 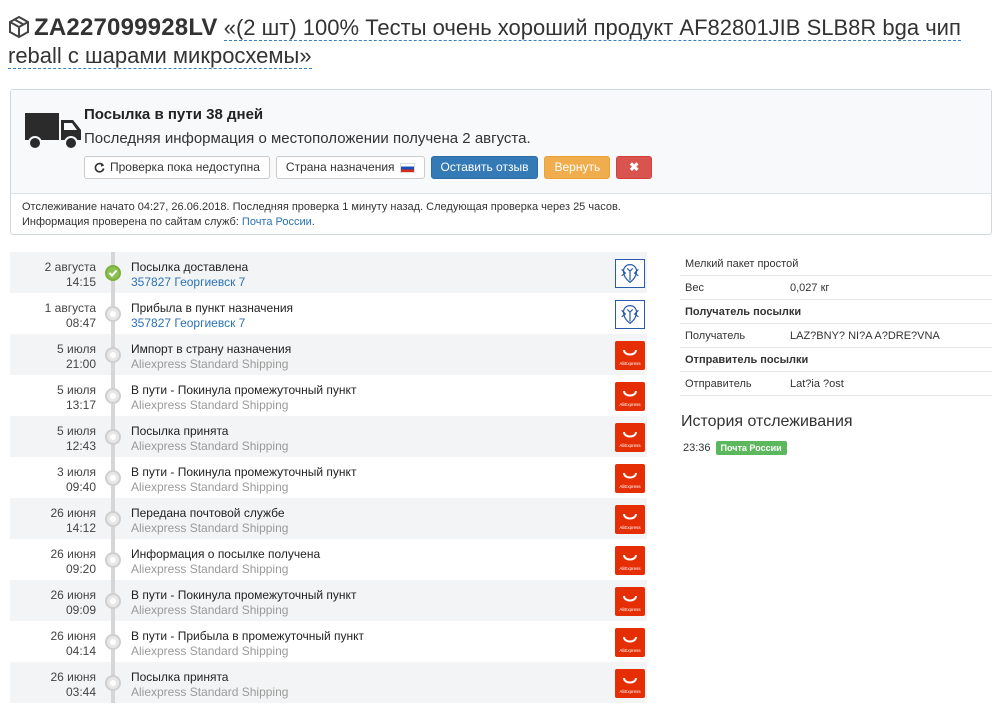 What do you see at coordinates (751, 448) in the screenshot?
I see `history-service-badge: Почта России` at bounding box center [751, 448].